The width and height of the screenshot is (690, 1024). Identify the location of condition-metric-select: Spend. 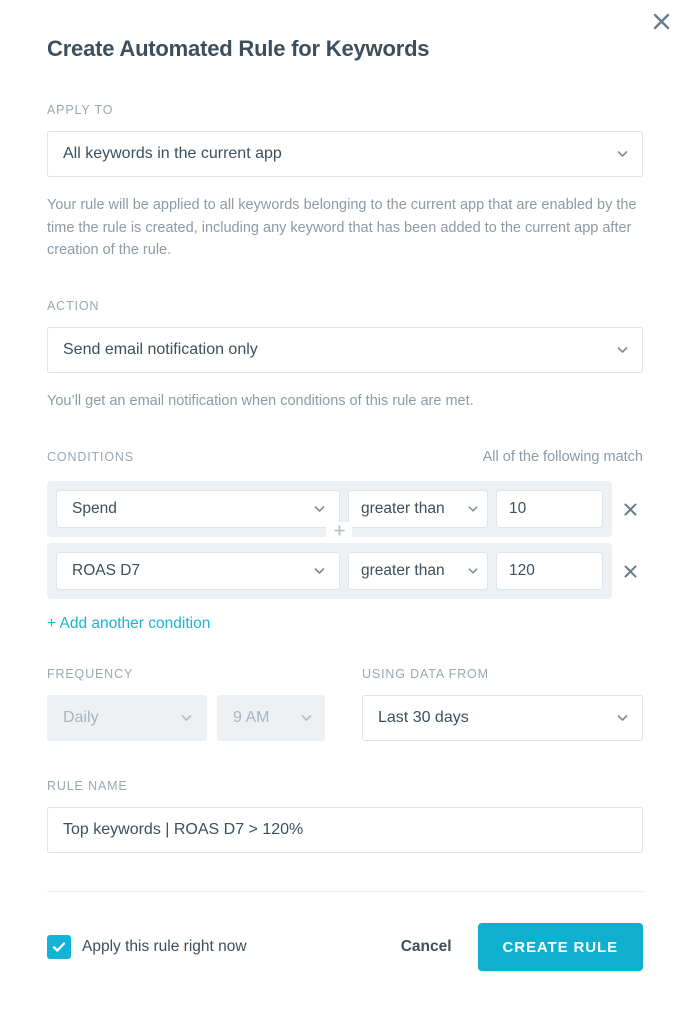
(198, 509).